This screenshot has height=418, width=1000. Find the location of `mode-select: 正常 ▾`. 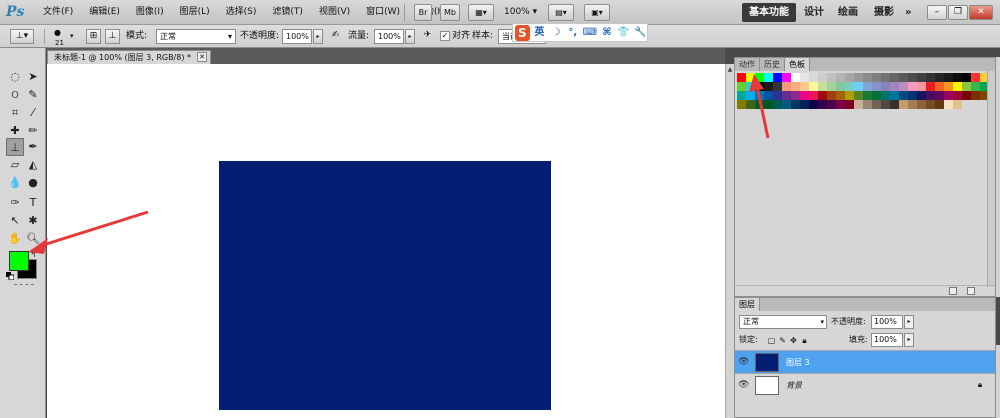

mode-select: 正常 ▾ is located at coordinates (196, 36).